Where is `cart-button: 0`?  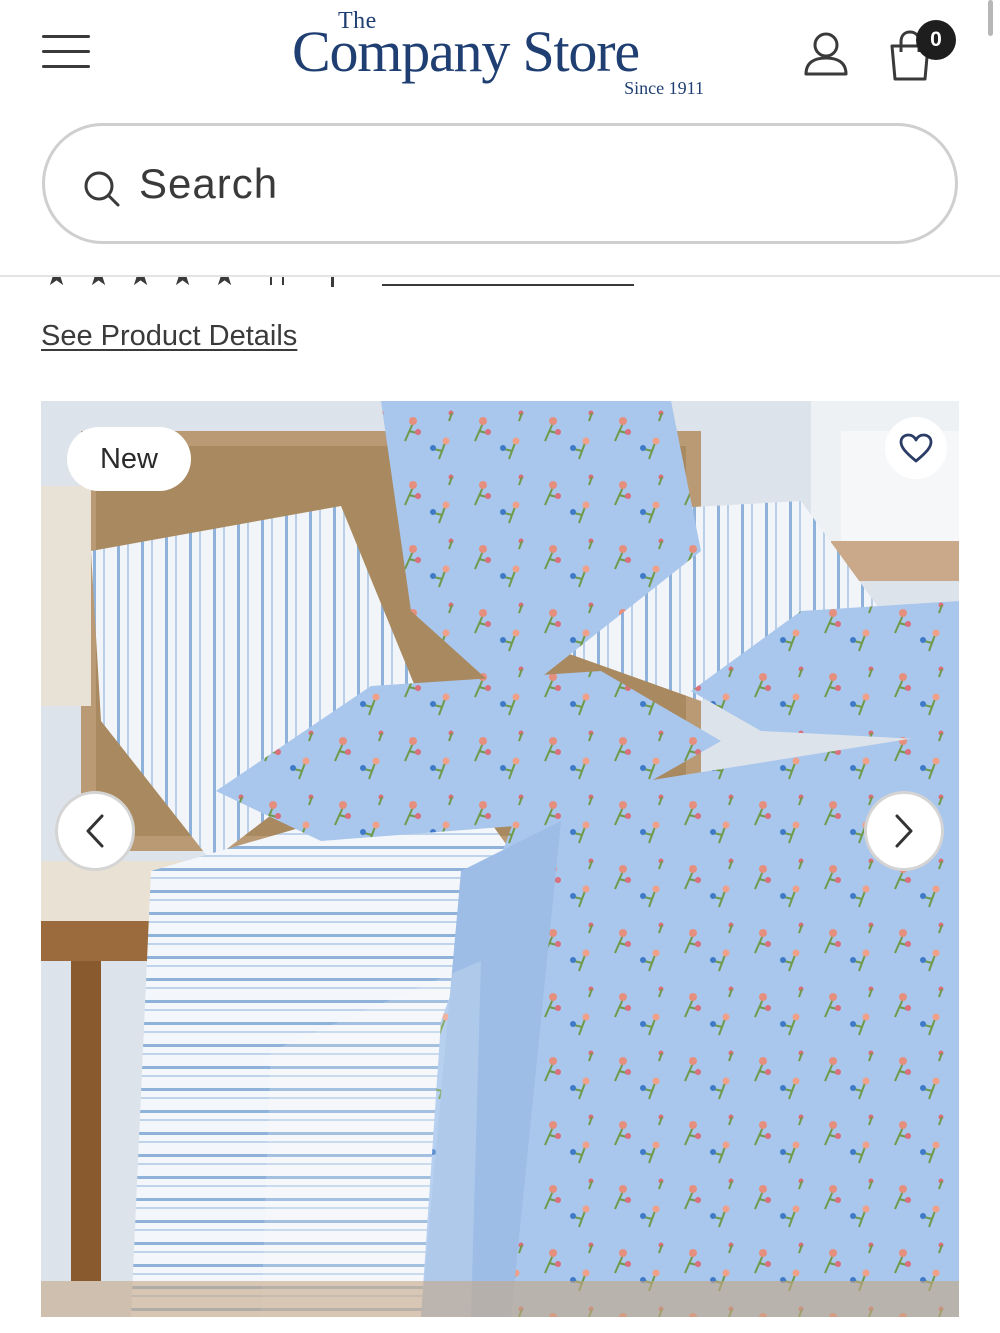 cart-button: 0 is located at coordinates (922, 51).